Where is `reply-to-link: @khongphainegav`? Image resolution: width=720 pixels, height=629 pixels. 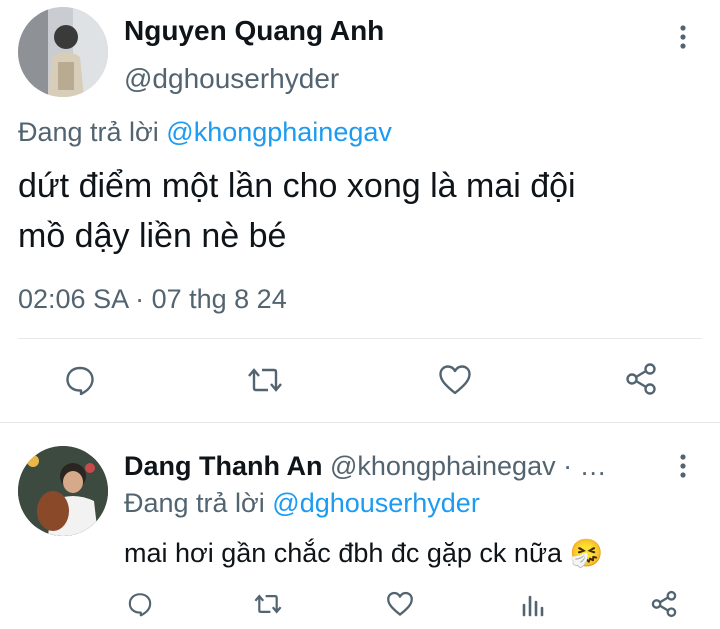 reply-to-link: @khongphainegav is located at coordinates (279, 132).